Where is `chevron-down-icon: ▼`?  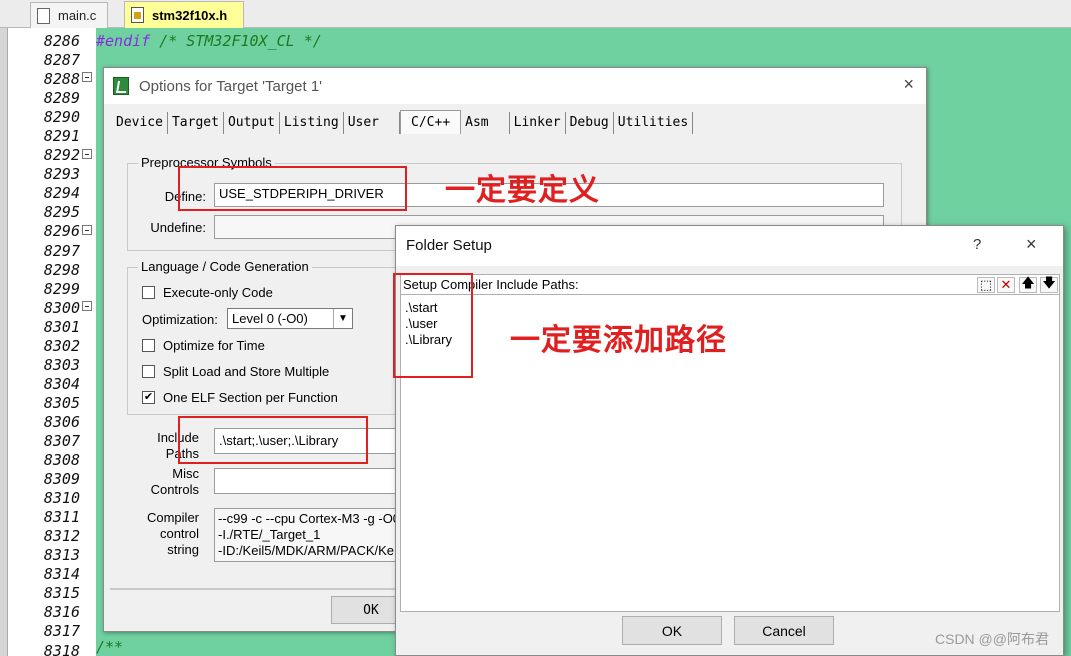
chevron-down-icon: ▼ is located at coordinates (342, 318).